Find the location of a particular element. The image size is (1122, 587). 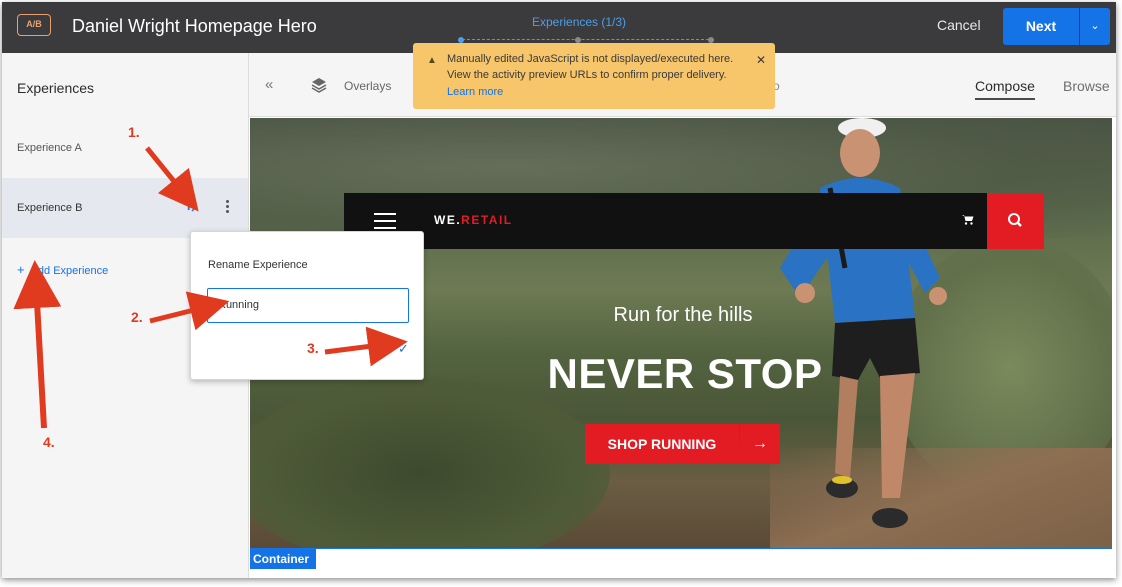

experience-label: Experience B is located at coordinates (50, 208).